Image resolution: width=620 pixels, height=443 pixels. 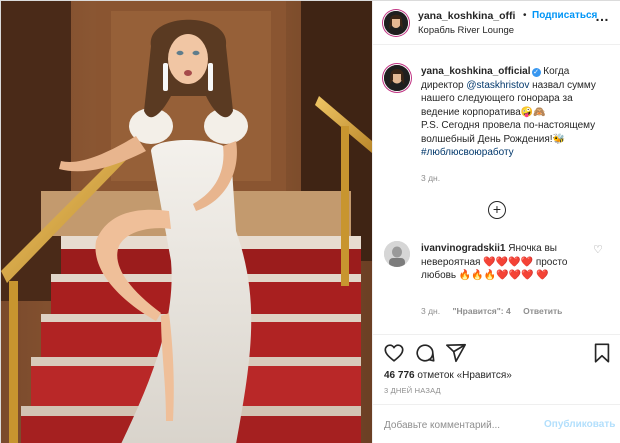 What do you see at coordinates (430, 178) in the screenshot?
I see `caption-timestamp: 3 дн.` at bounding box center [430, 178].